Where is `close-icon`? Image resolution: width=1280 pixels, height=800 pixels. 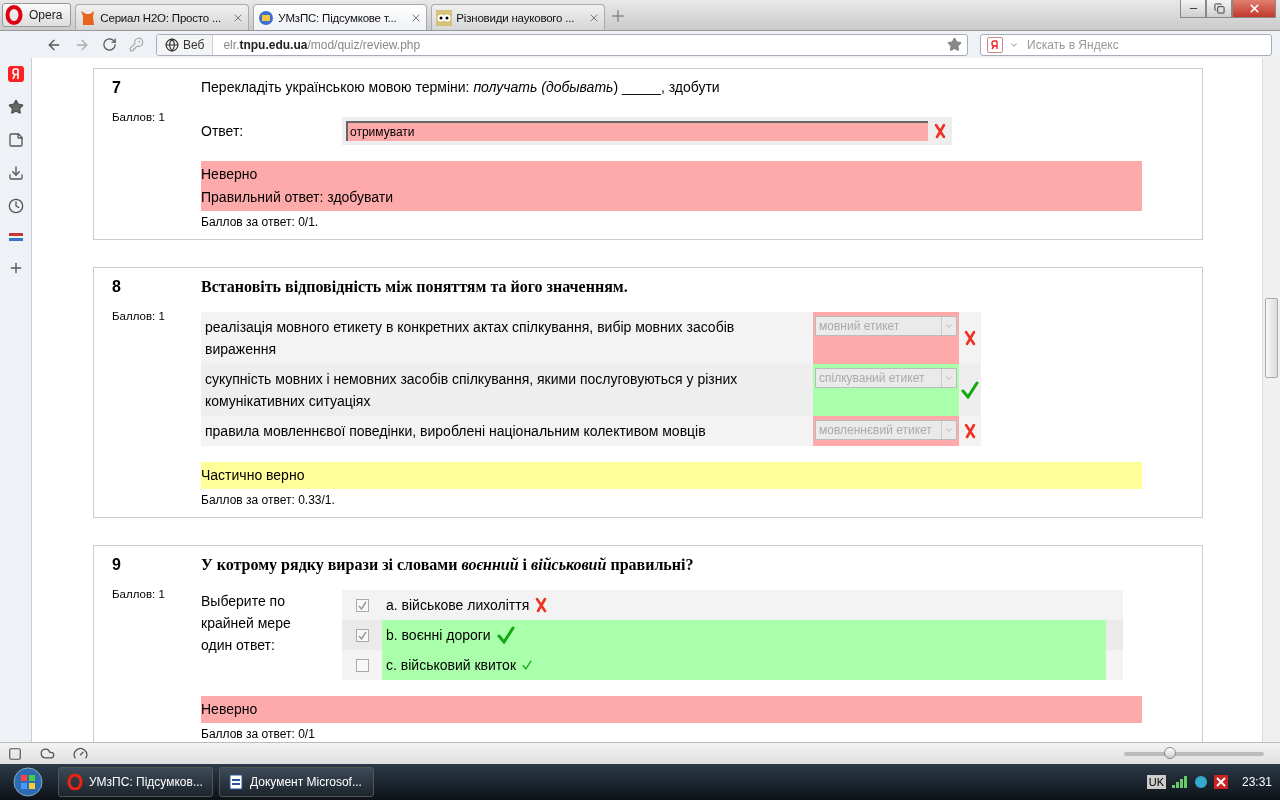 close-icon is located at coordinates (1254, 8).